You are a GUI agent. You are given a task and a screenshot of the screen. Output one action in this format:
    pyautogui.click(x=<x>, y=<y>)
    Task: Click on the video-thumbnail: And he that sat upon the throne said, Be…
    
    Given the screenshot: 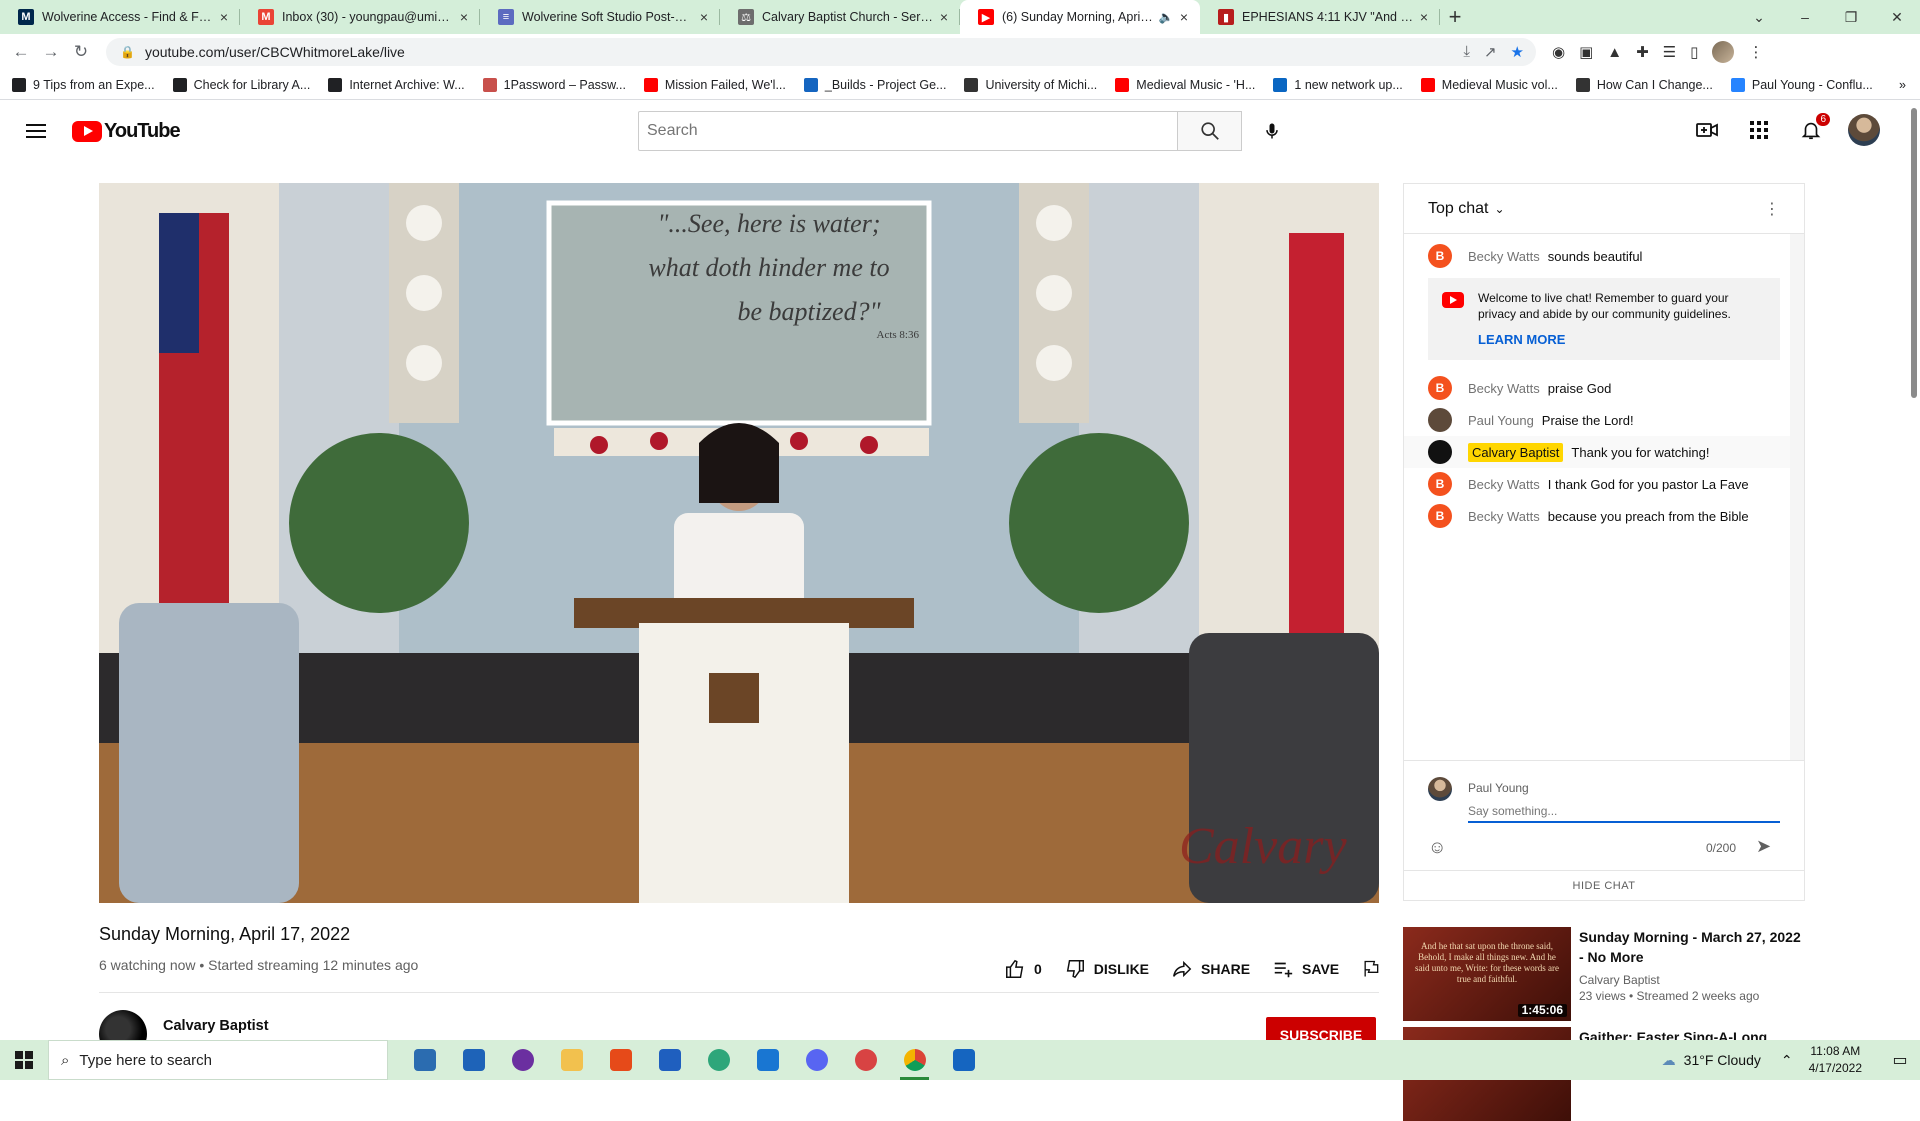 What is the action you would take?
    pyautogui.click(x=1487, y=974)
    